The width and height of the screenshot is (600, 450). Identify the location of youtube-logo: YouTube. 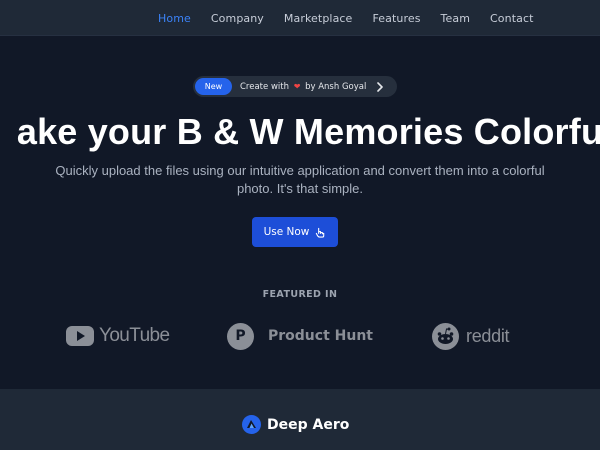
(118, 336).